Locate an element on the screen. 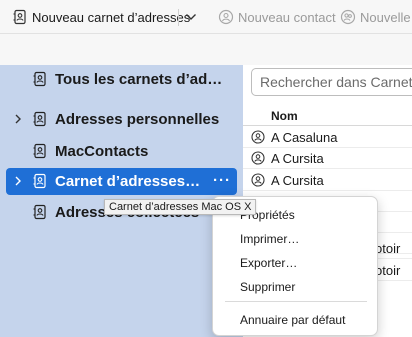 The height and width of the screenshot is (337, 412). new-list-label: Nouvelle li is located at coordinates (386, 17).